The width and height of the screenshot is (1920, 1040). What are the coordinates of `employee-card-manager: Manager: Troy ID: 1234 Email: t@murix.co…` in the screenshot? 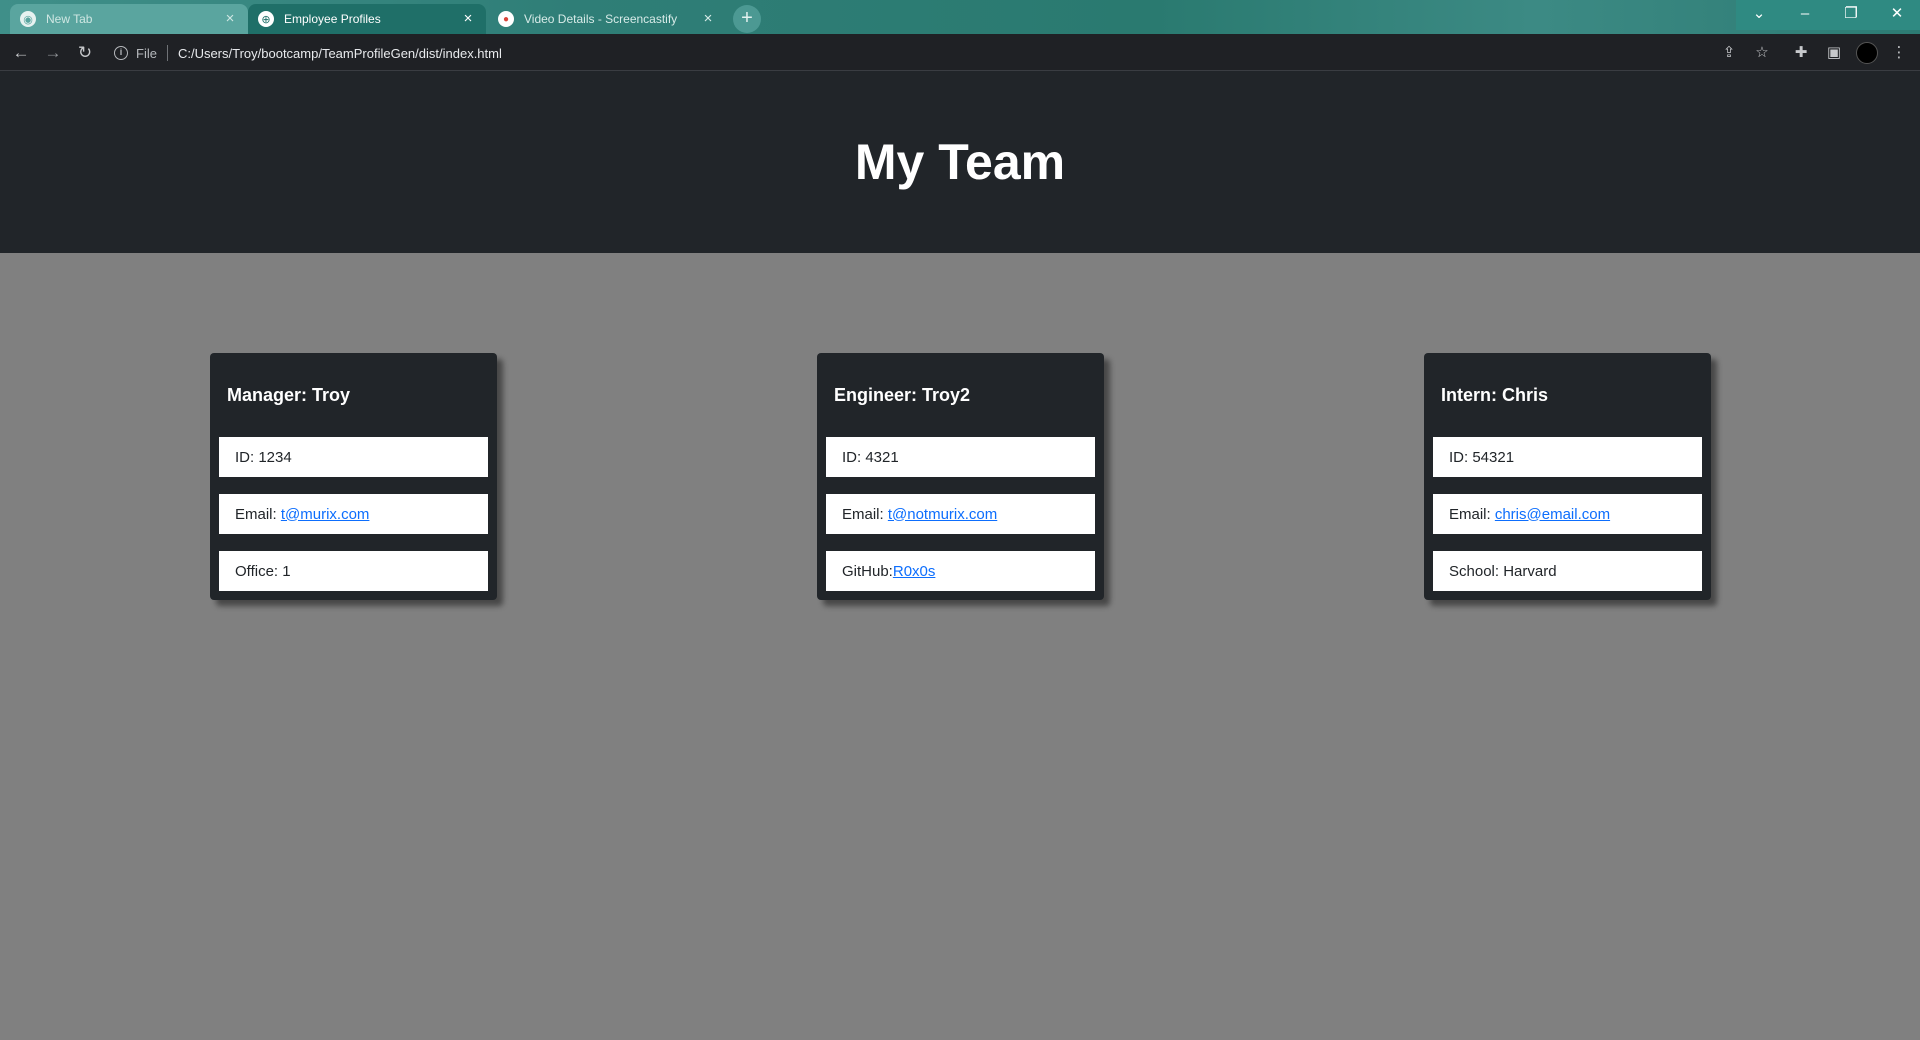 It's located at (353, 476).